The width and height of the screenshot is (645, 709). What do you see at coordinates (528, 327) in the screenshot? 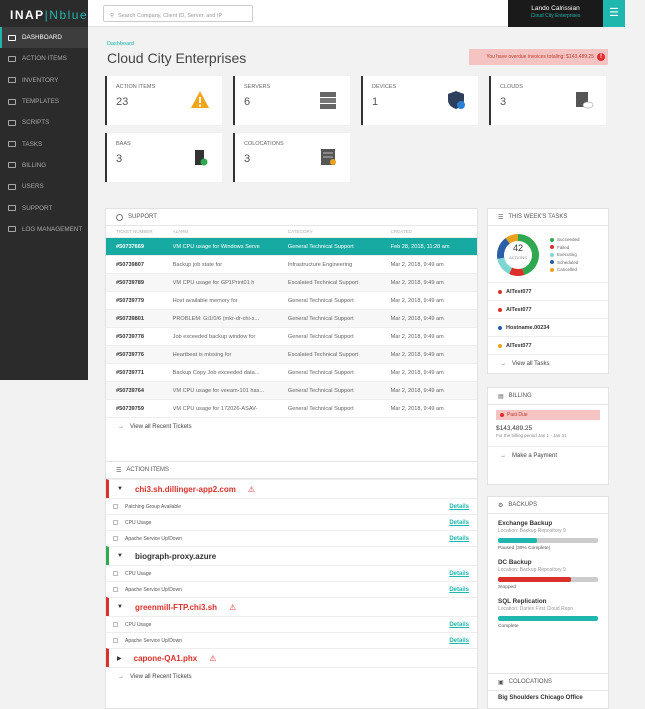
I see `task-label: Hostname.00234` at bounding box center [528, 327].